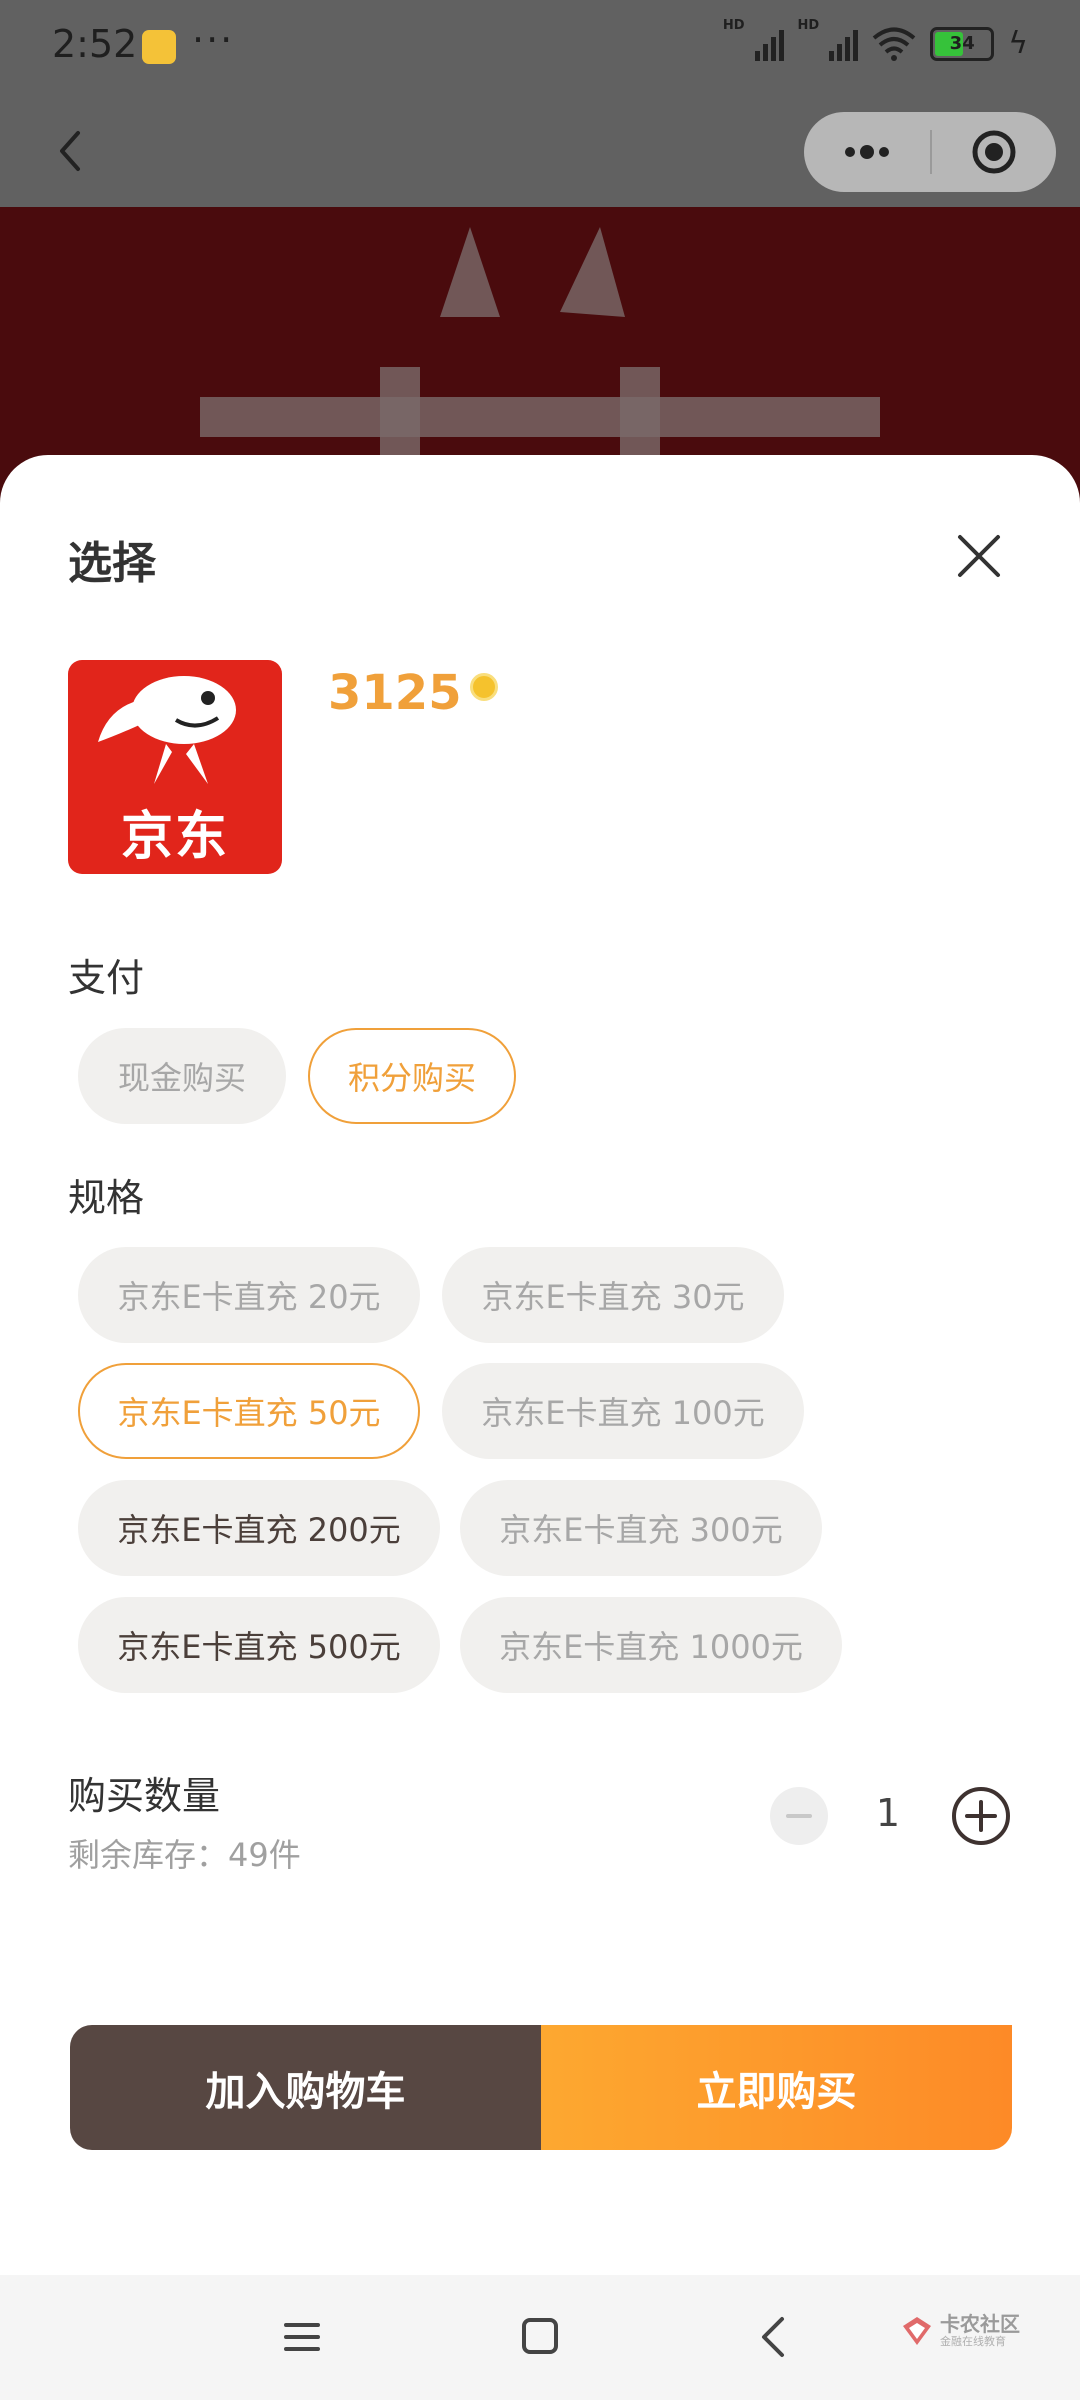  Describe the element at coordinates (249, 1411) in the screenshot. I see `spec-option-50: 京东E卡直充 50元` at that location.